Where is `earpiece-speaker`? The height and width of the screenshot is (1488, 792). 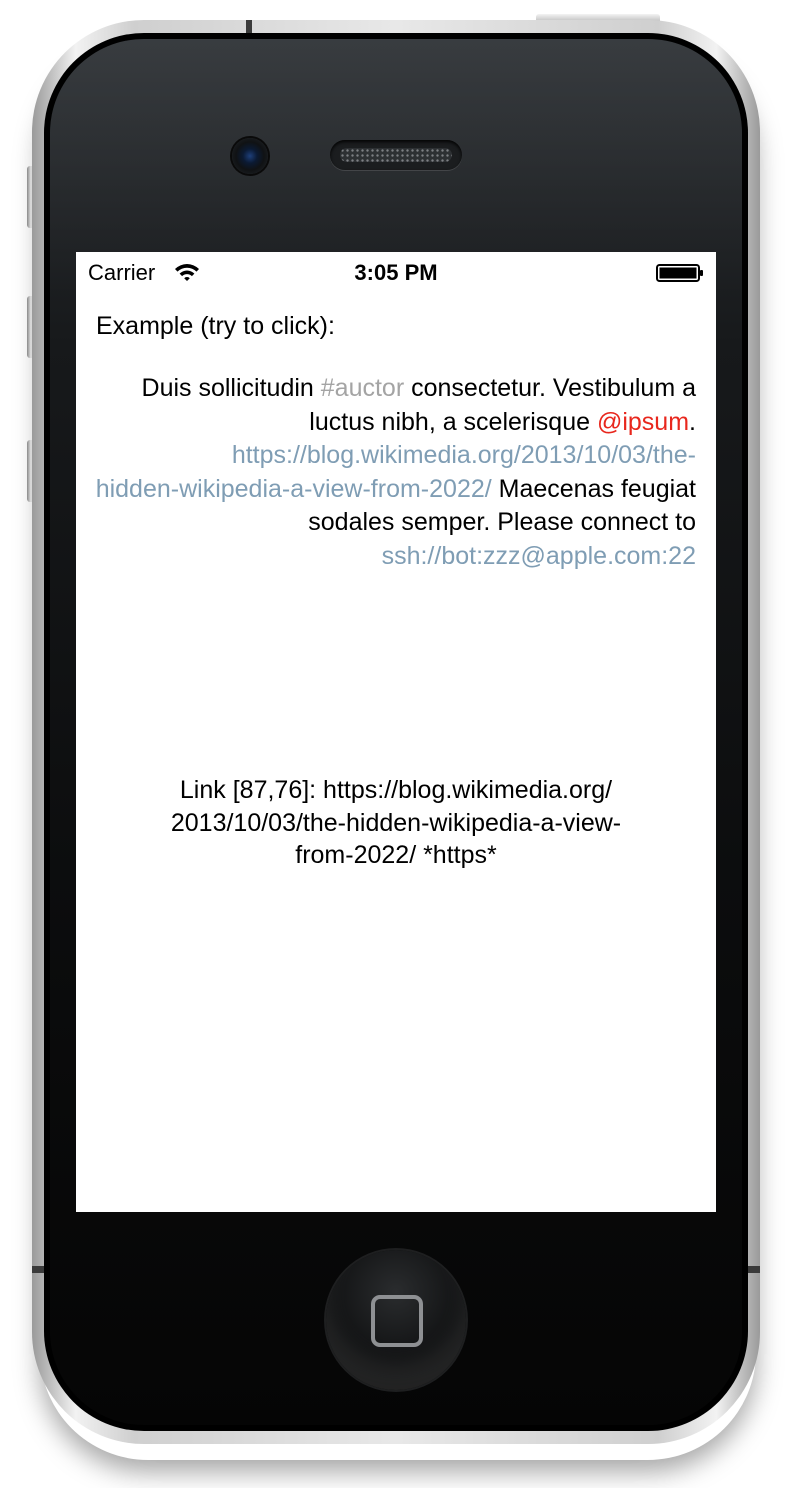
earpiece-speaker is located at coordinates (396, 155).